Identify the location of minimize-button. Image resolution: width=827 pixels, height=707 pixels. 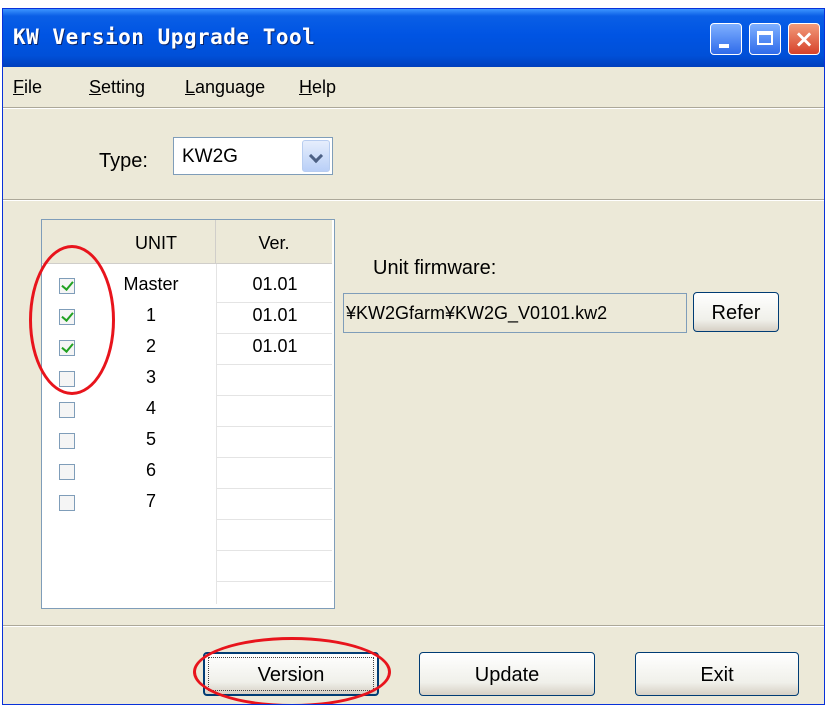
(726, 39).